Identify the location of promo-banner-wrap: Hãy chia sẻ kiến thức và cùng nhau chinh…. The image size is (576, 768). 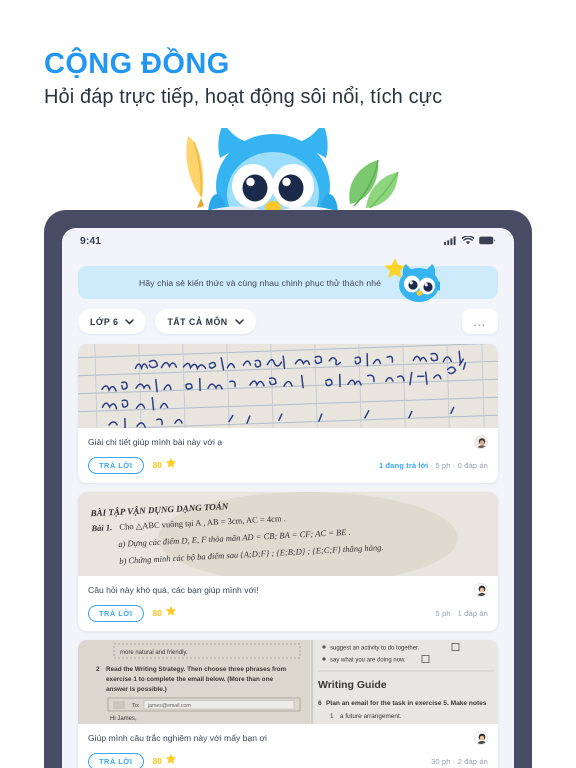
(288, 278).